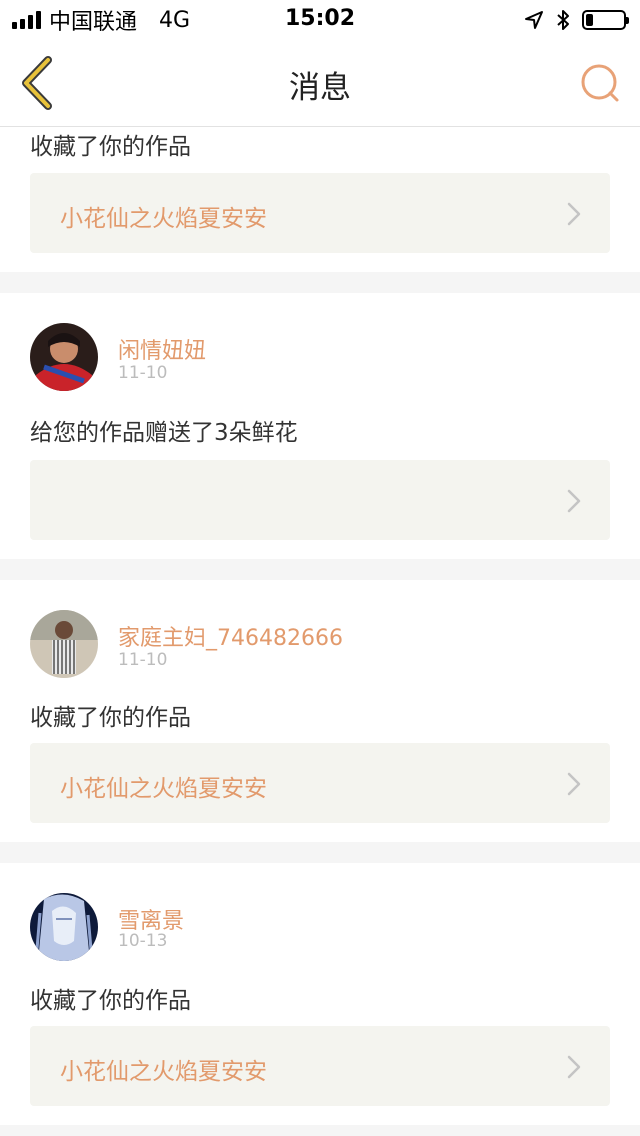  I want to click on nav-bar: 消息, so click(320, 83).